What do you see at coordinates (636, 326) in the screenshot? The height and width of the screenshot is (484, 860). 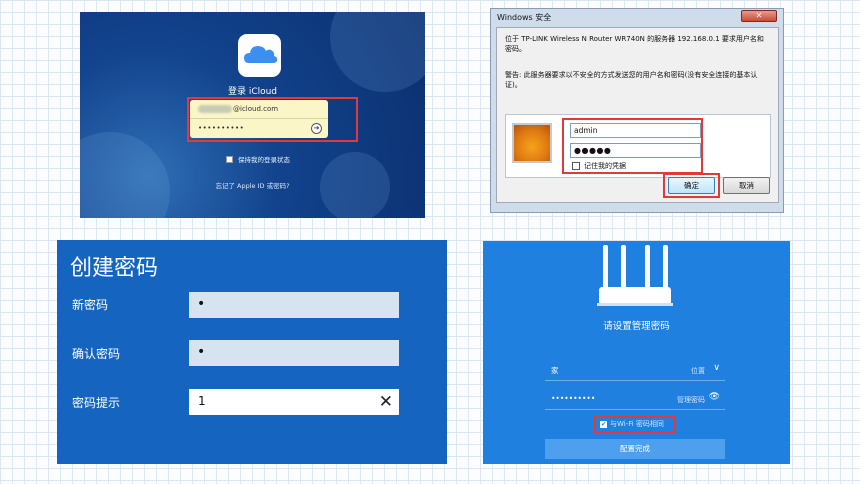 I see `router-title: 请设置管理密码` at bounding box center [636, 326].